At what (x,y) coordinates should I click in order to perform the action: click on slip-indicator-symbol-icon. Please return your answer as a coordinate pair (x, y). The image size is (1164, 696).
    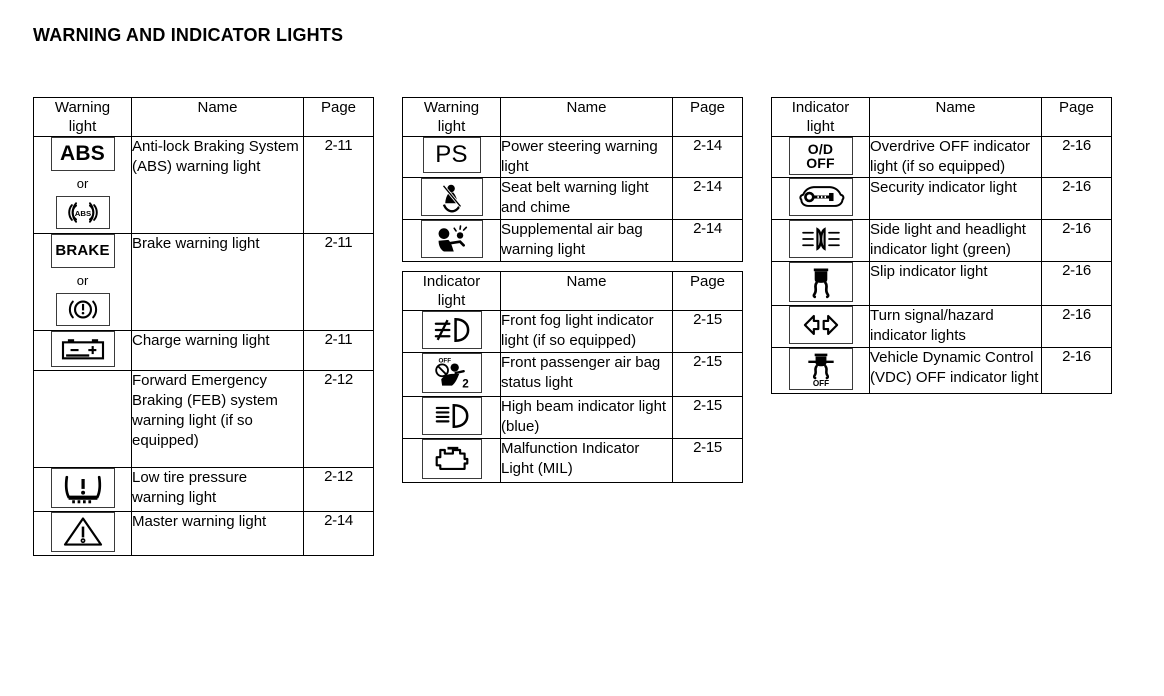
    Looking at the image, I should click on (820, 282).